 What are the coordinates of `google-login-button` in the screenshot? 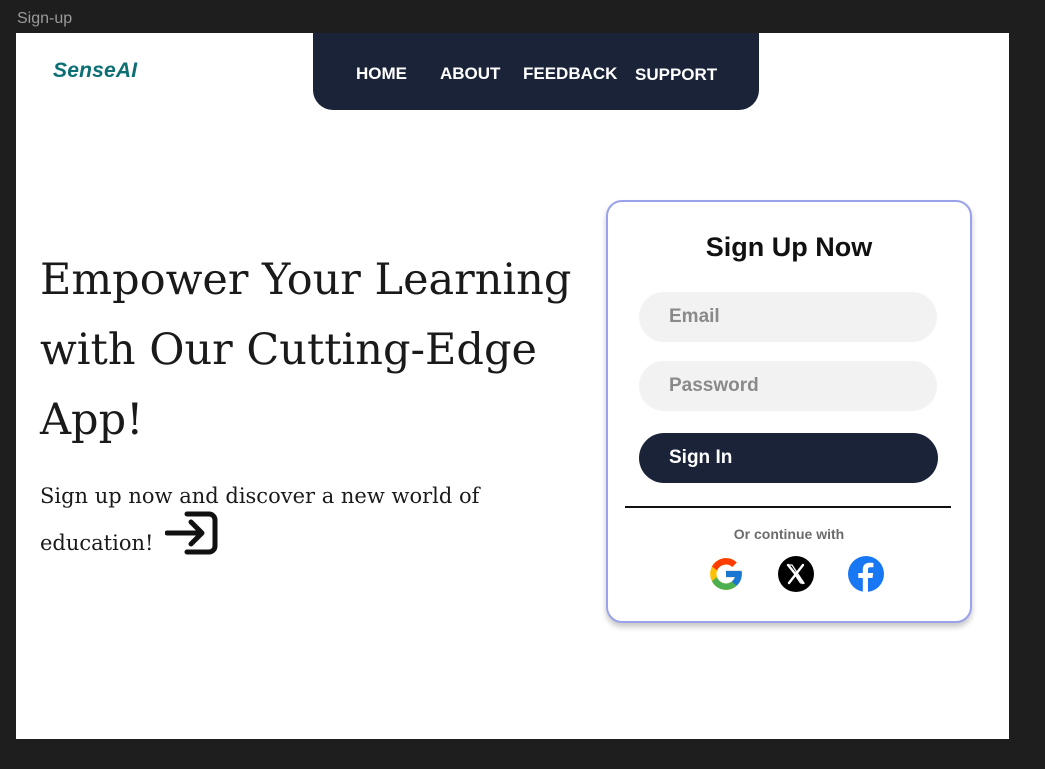 It's located at (726, 576).